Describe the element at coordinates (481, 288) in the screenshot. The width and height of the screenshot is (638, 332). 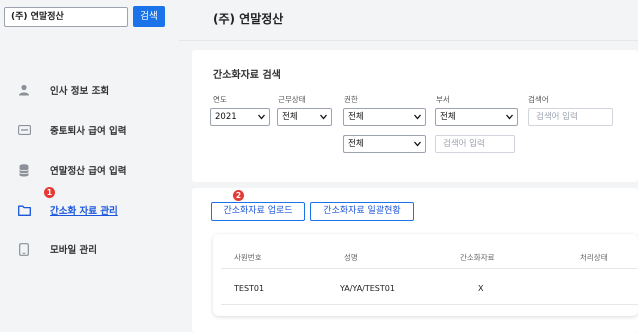
I see `cell-simplified-data: X` at that location.